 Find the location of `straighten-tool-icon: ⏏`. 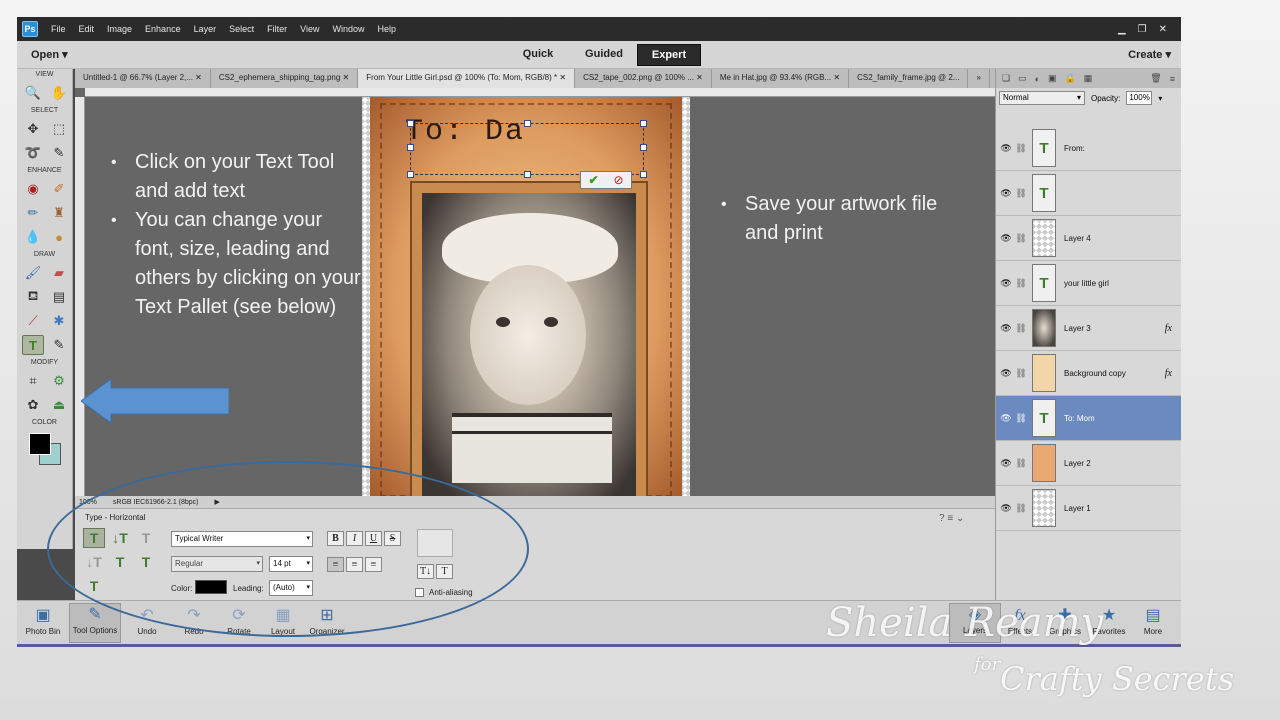

straighten-tool-icon: ⏏ is located at coordinates (59, 405).